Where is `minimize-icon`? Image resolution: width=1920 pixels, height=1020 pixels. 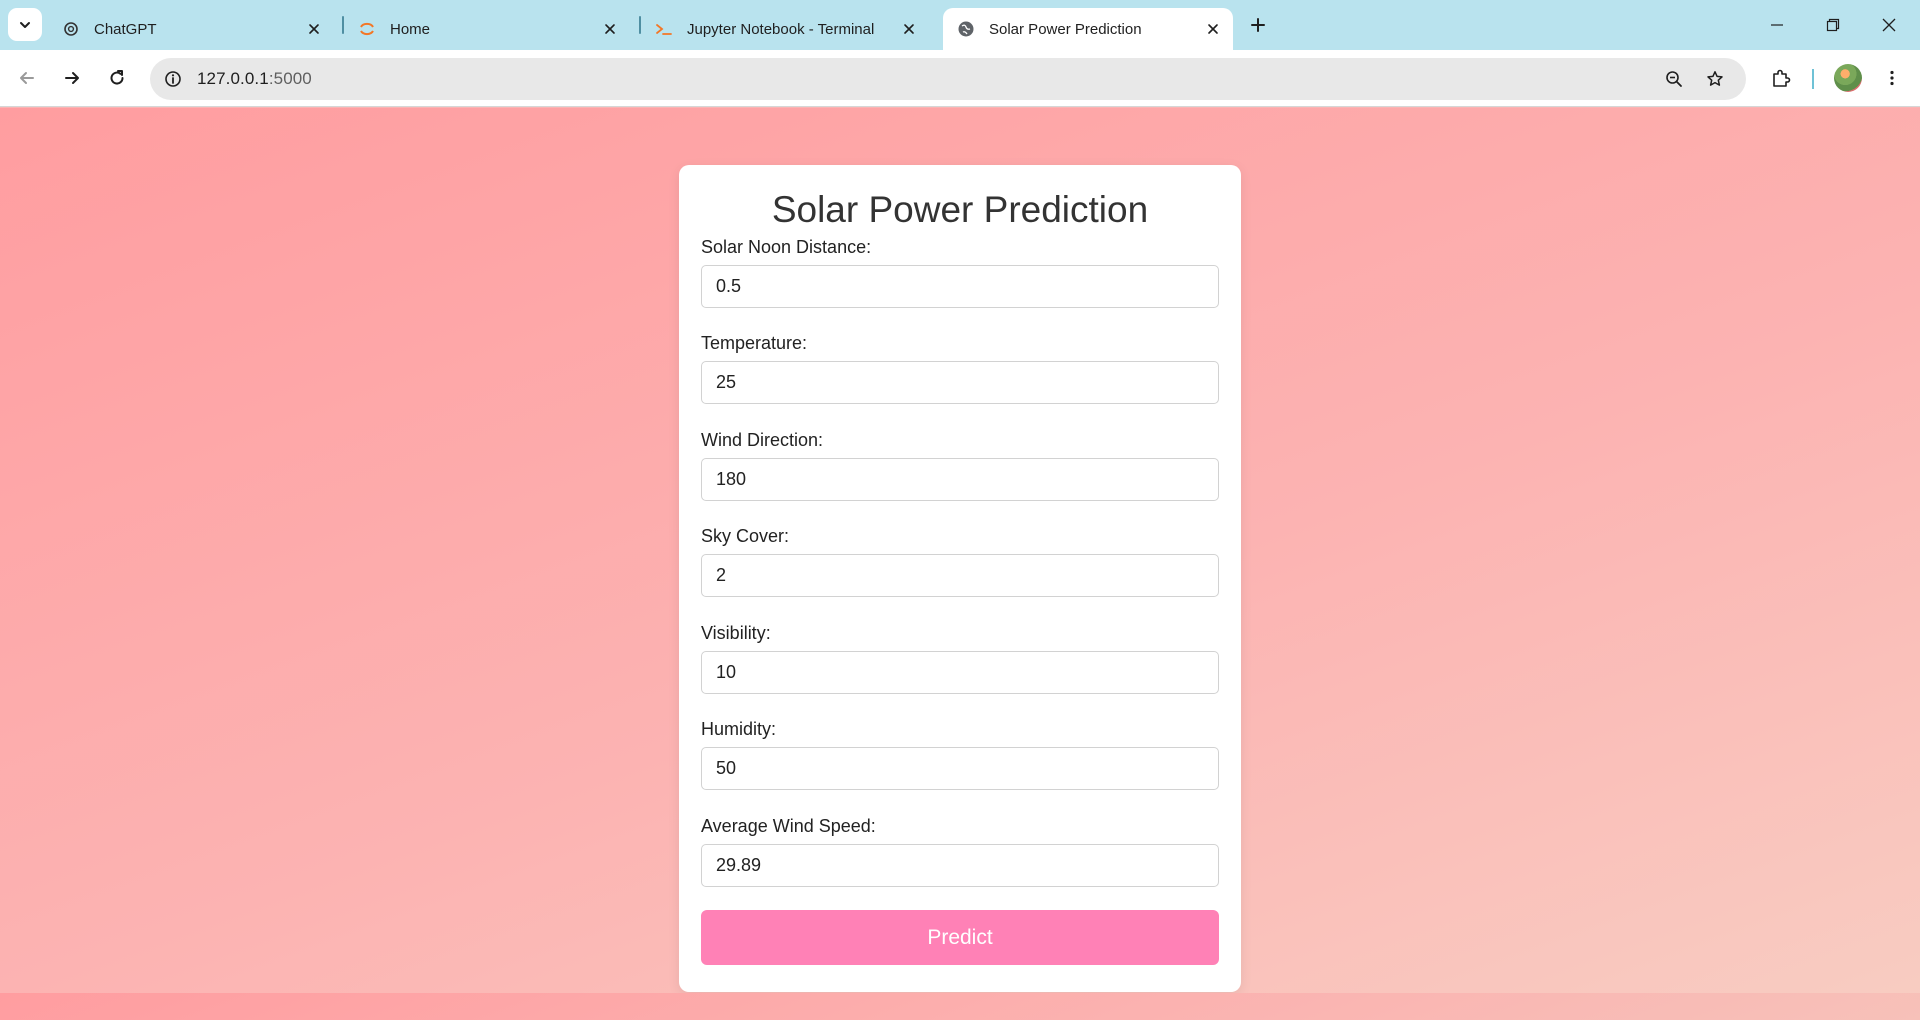
minimize-icon is located at coordinates (1777, 25).